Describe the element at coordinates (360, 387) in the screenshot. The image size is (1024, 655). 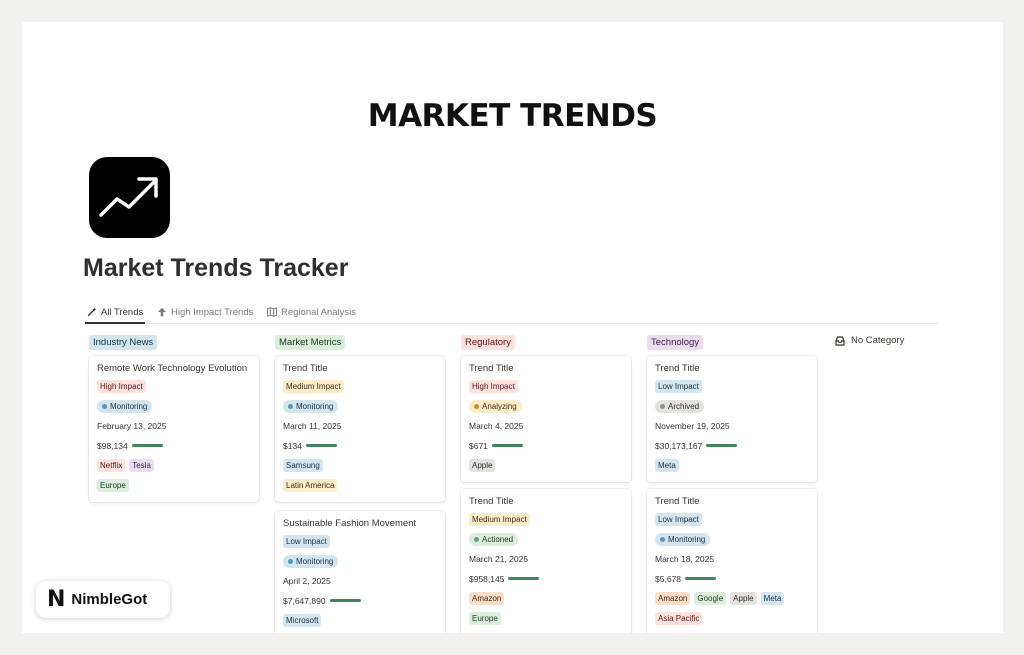
I see `impact-row: Medium Impact` at that location.